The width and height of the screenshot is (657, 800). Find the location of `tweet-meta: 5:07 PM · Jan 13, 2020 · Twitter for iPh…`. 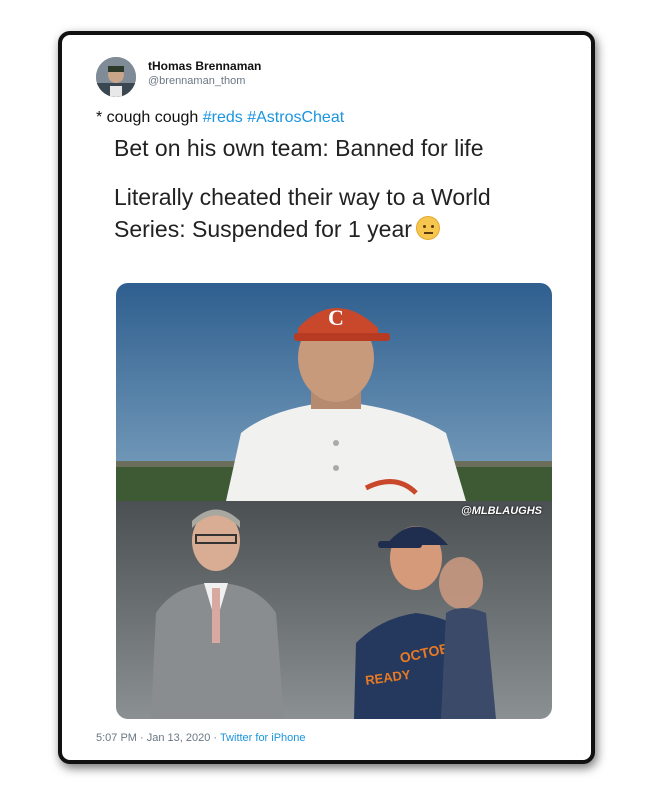

tweet-meta: 5:07 PM · Jan 13, 2020 · Twitter for iPh… is located at coordinates (201, 738).